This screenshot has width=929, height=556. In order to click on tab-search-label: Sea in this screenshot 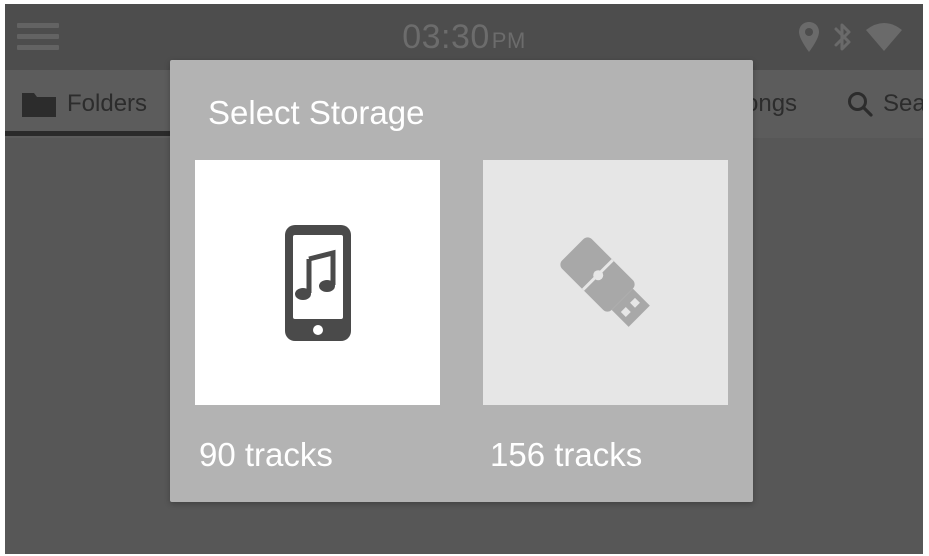, I will do `click(903, 103)`.